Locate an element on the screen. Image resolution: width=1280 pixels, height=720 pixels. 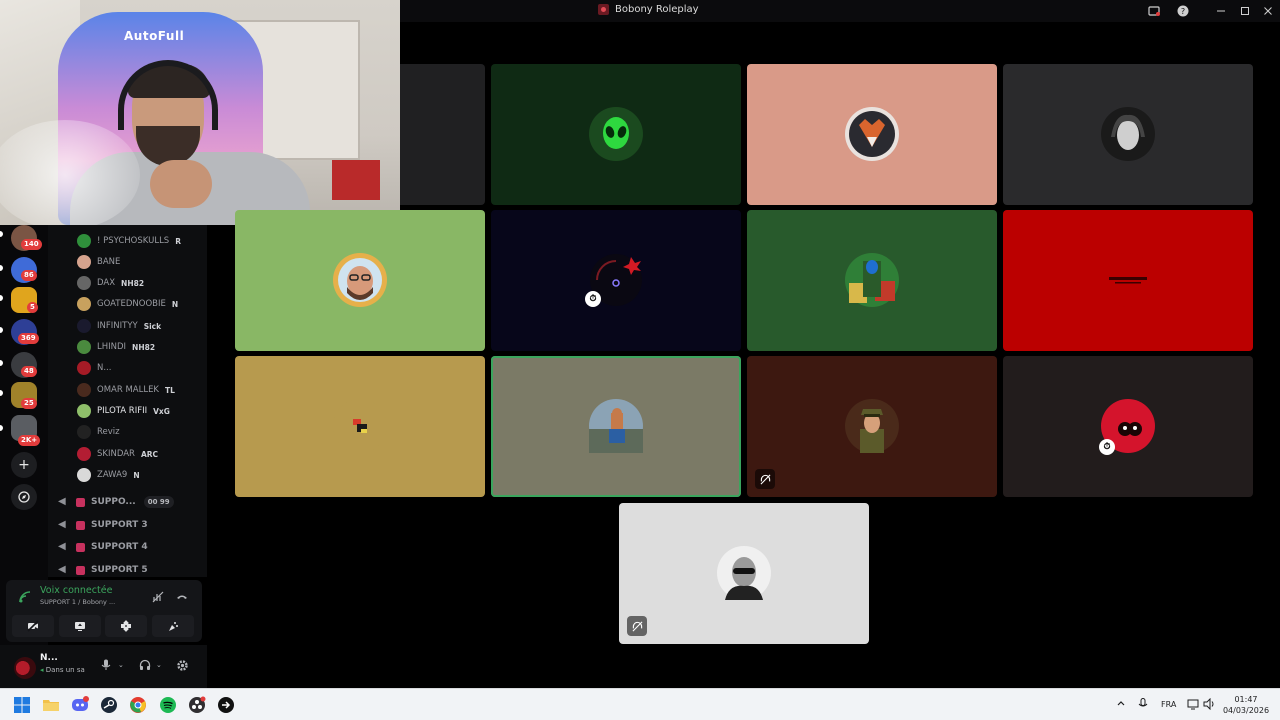
member-item: SKINDAR ARC is located at coordinates (117, 454).